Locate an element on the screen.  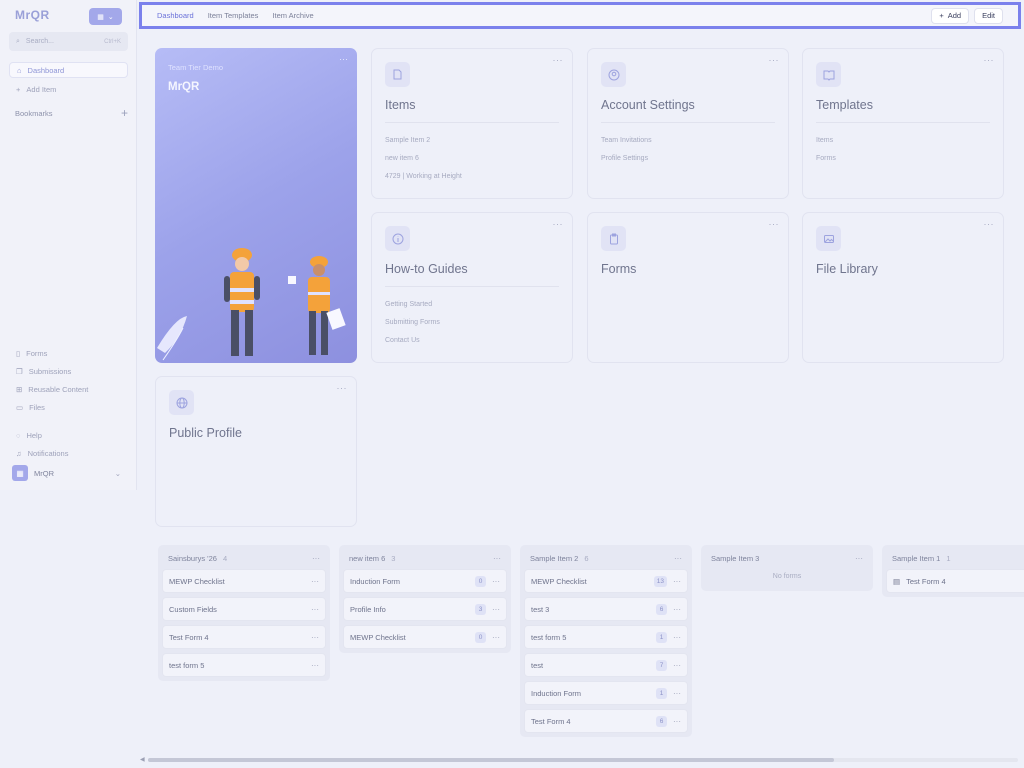
submission-count-badge: 6 is located at coordinates (661, 721).